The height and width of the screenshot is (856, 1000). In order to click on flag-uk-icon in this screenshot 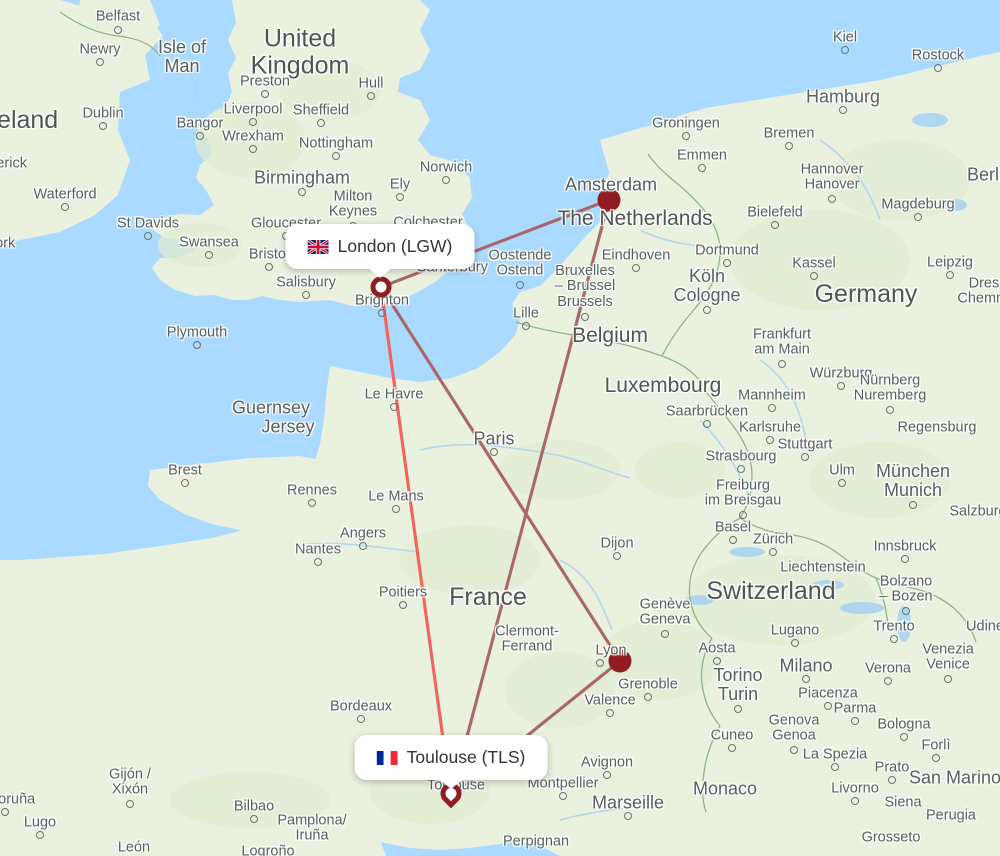, I will do `click(318, 246)`.